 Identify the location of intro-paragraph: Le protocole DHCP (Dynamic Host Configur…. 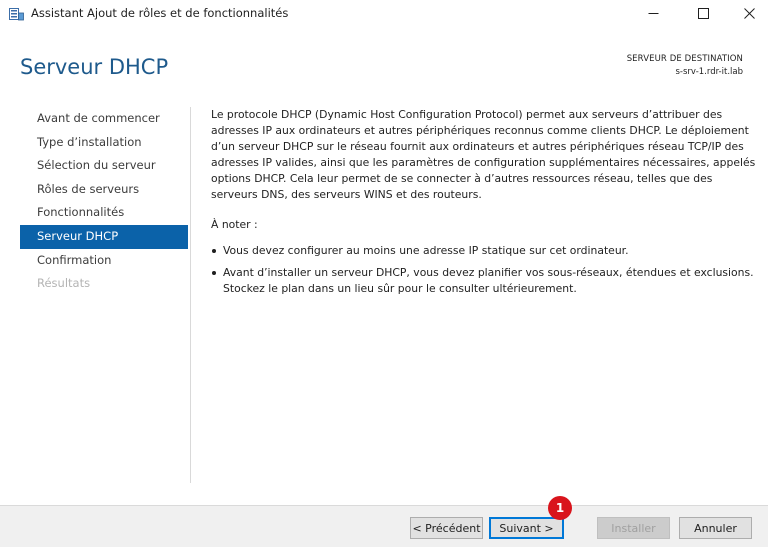
(483, 154).